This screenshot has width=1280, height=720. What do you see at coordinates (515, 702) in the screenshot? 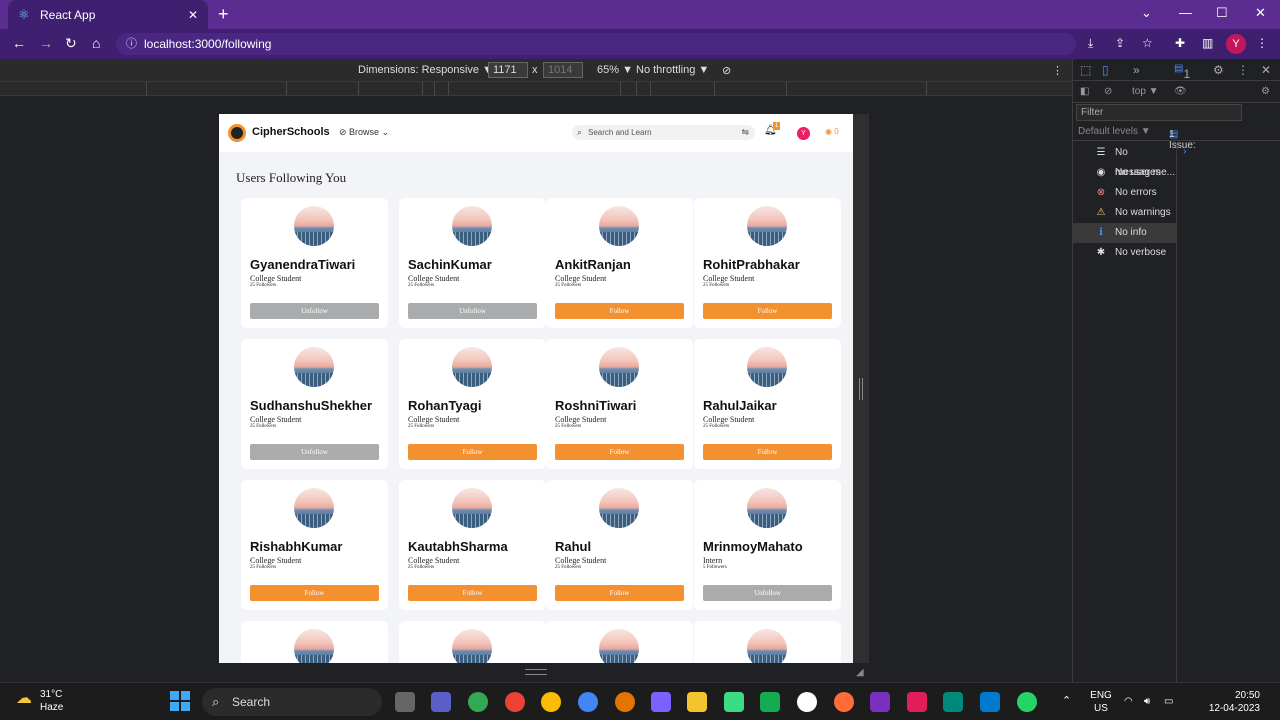
I see `chrome-profile-icon` at bounding box center [515, 702].